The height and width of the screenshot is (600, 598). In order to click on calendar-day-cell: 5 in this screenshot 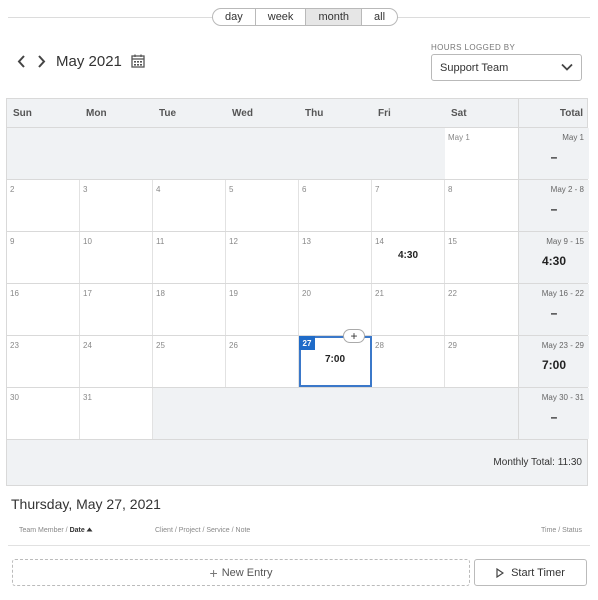, I will do `click(262, 205)`.